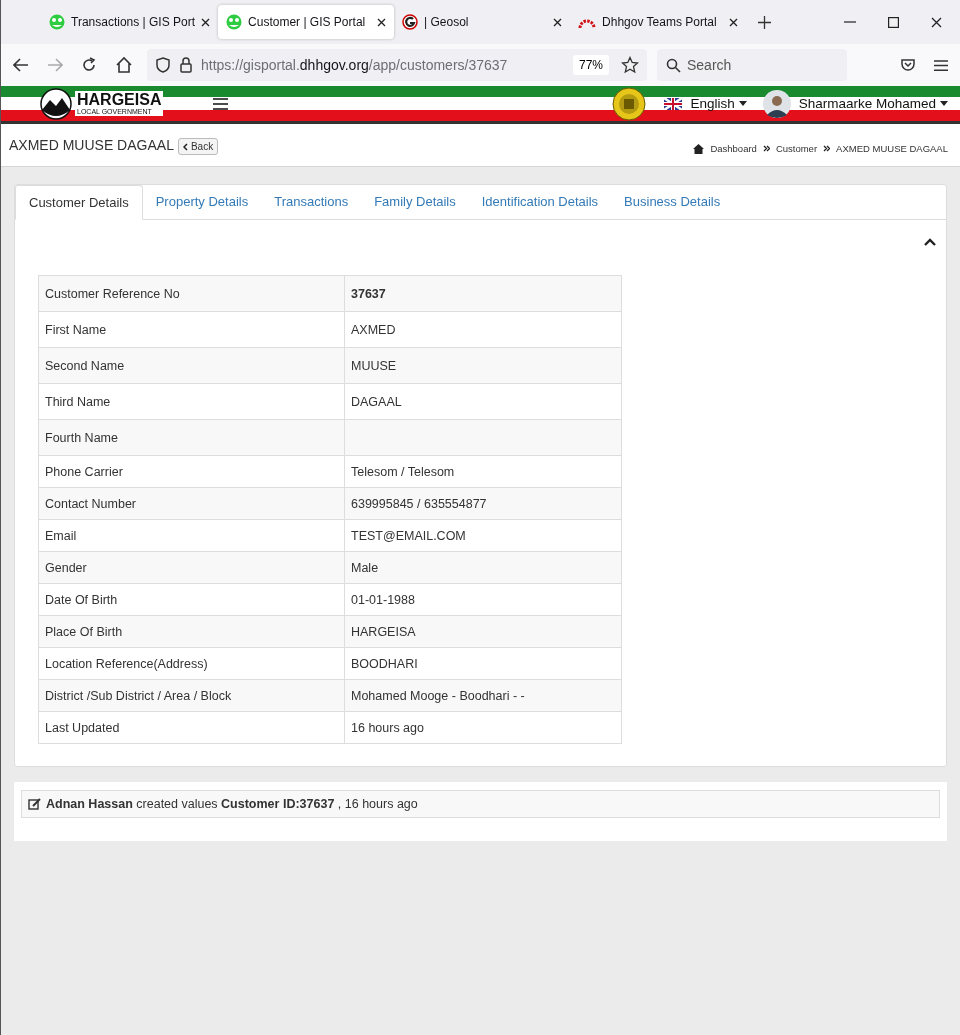 This screenshot has height=1035, width=960. Describe the element at coordinates (415, 202) in the screenshot. I see `tab: Family Details` at that location.